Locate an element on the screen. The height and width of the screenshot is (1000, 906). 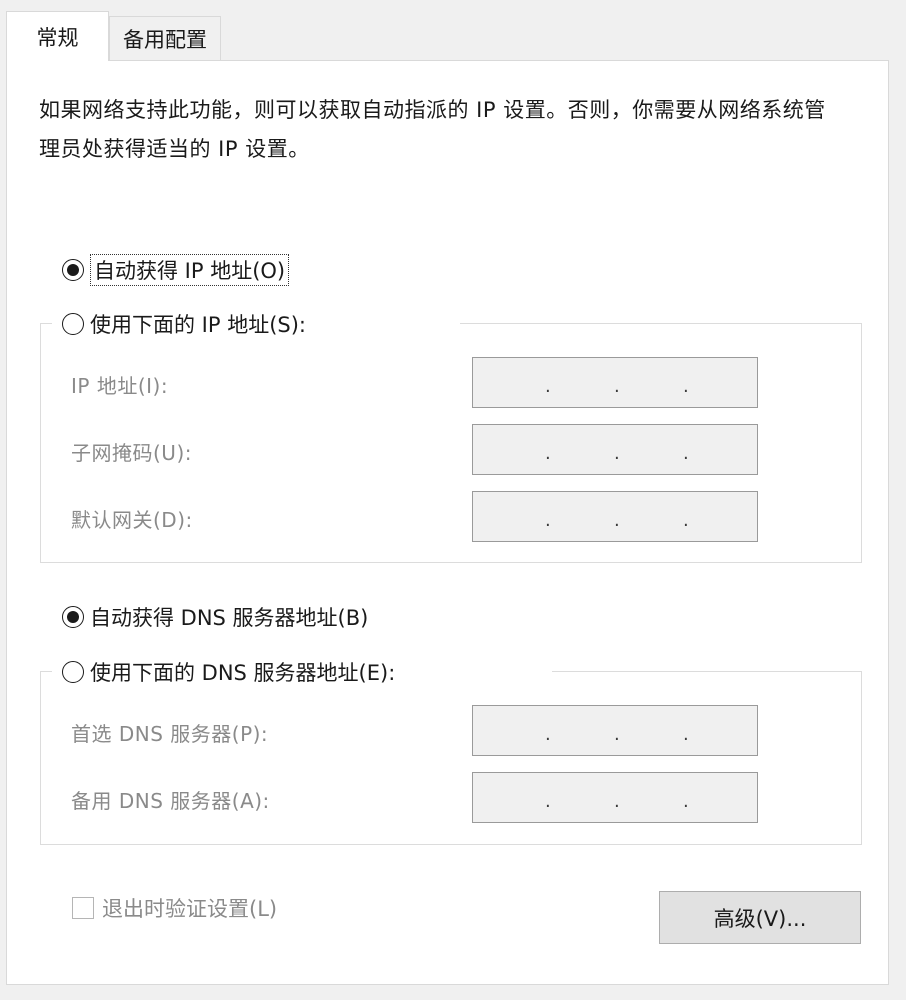
tab-general: 常规 is located at coordinates (57, 36).